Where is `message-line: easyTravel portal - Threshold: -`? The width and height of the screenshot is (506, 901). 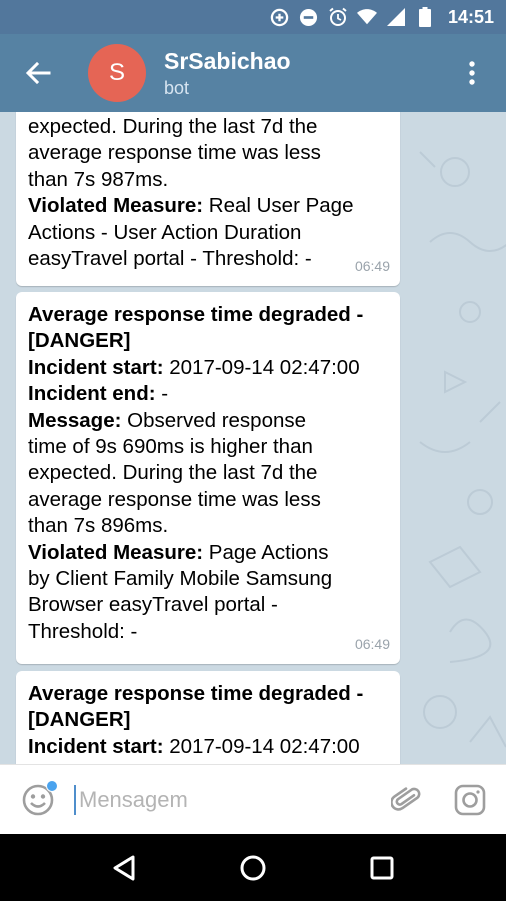
message-line: easyTravel portal - Threshold: - is located at coordinates (170, 259).